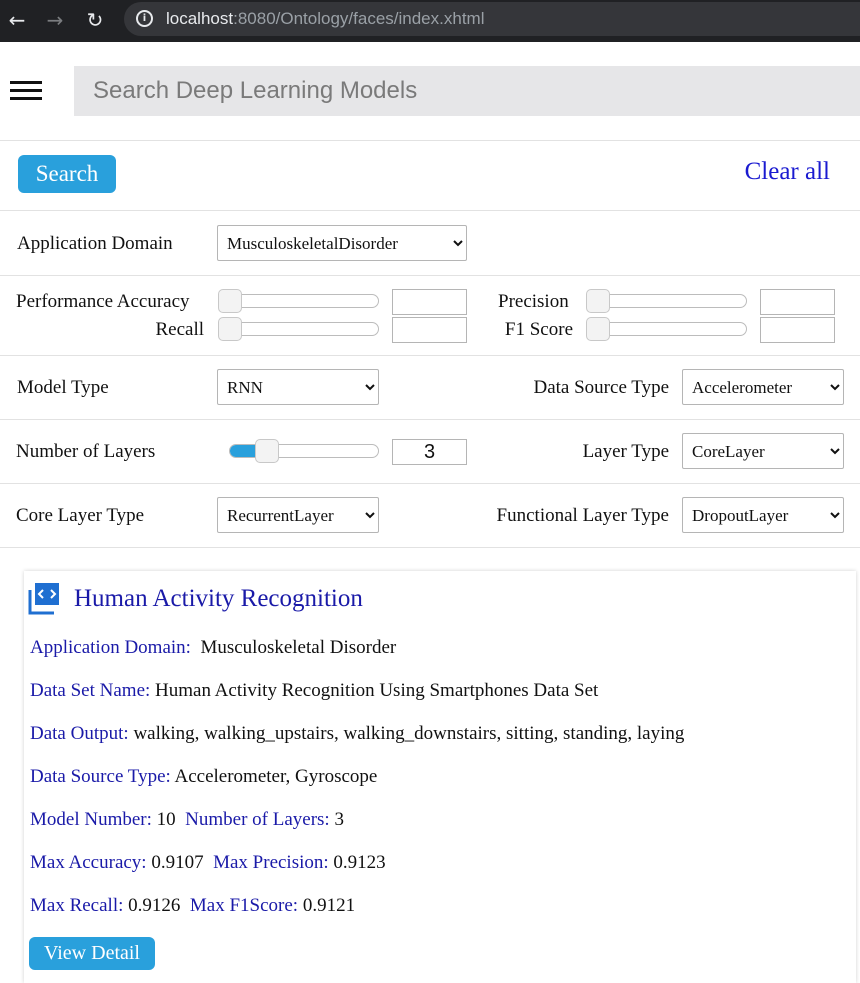 The image size is (860, 983). What do you see at coordinates (538, 329) in the screenshot?
I see `f1-score-label: F1 Score` at bounding box center [538, 329].